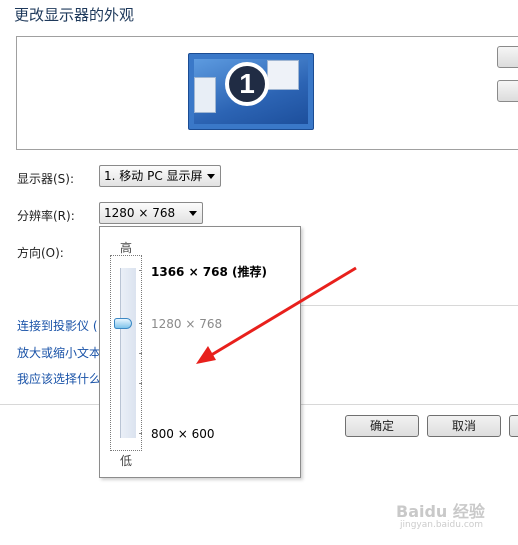 This screenshot has width=518, height=545. I want to click on annotation-arrow-line, so click(282, 312).